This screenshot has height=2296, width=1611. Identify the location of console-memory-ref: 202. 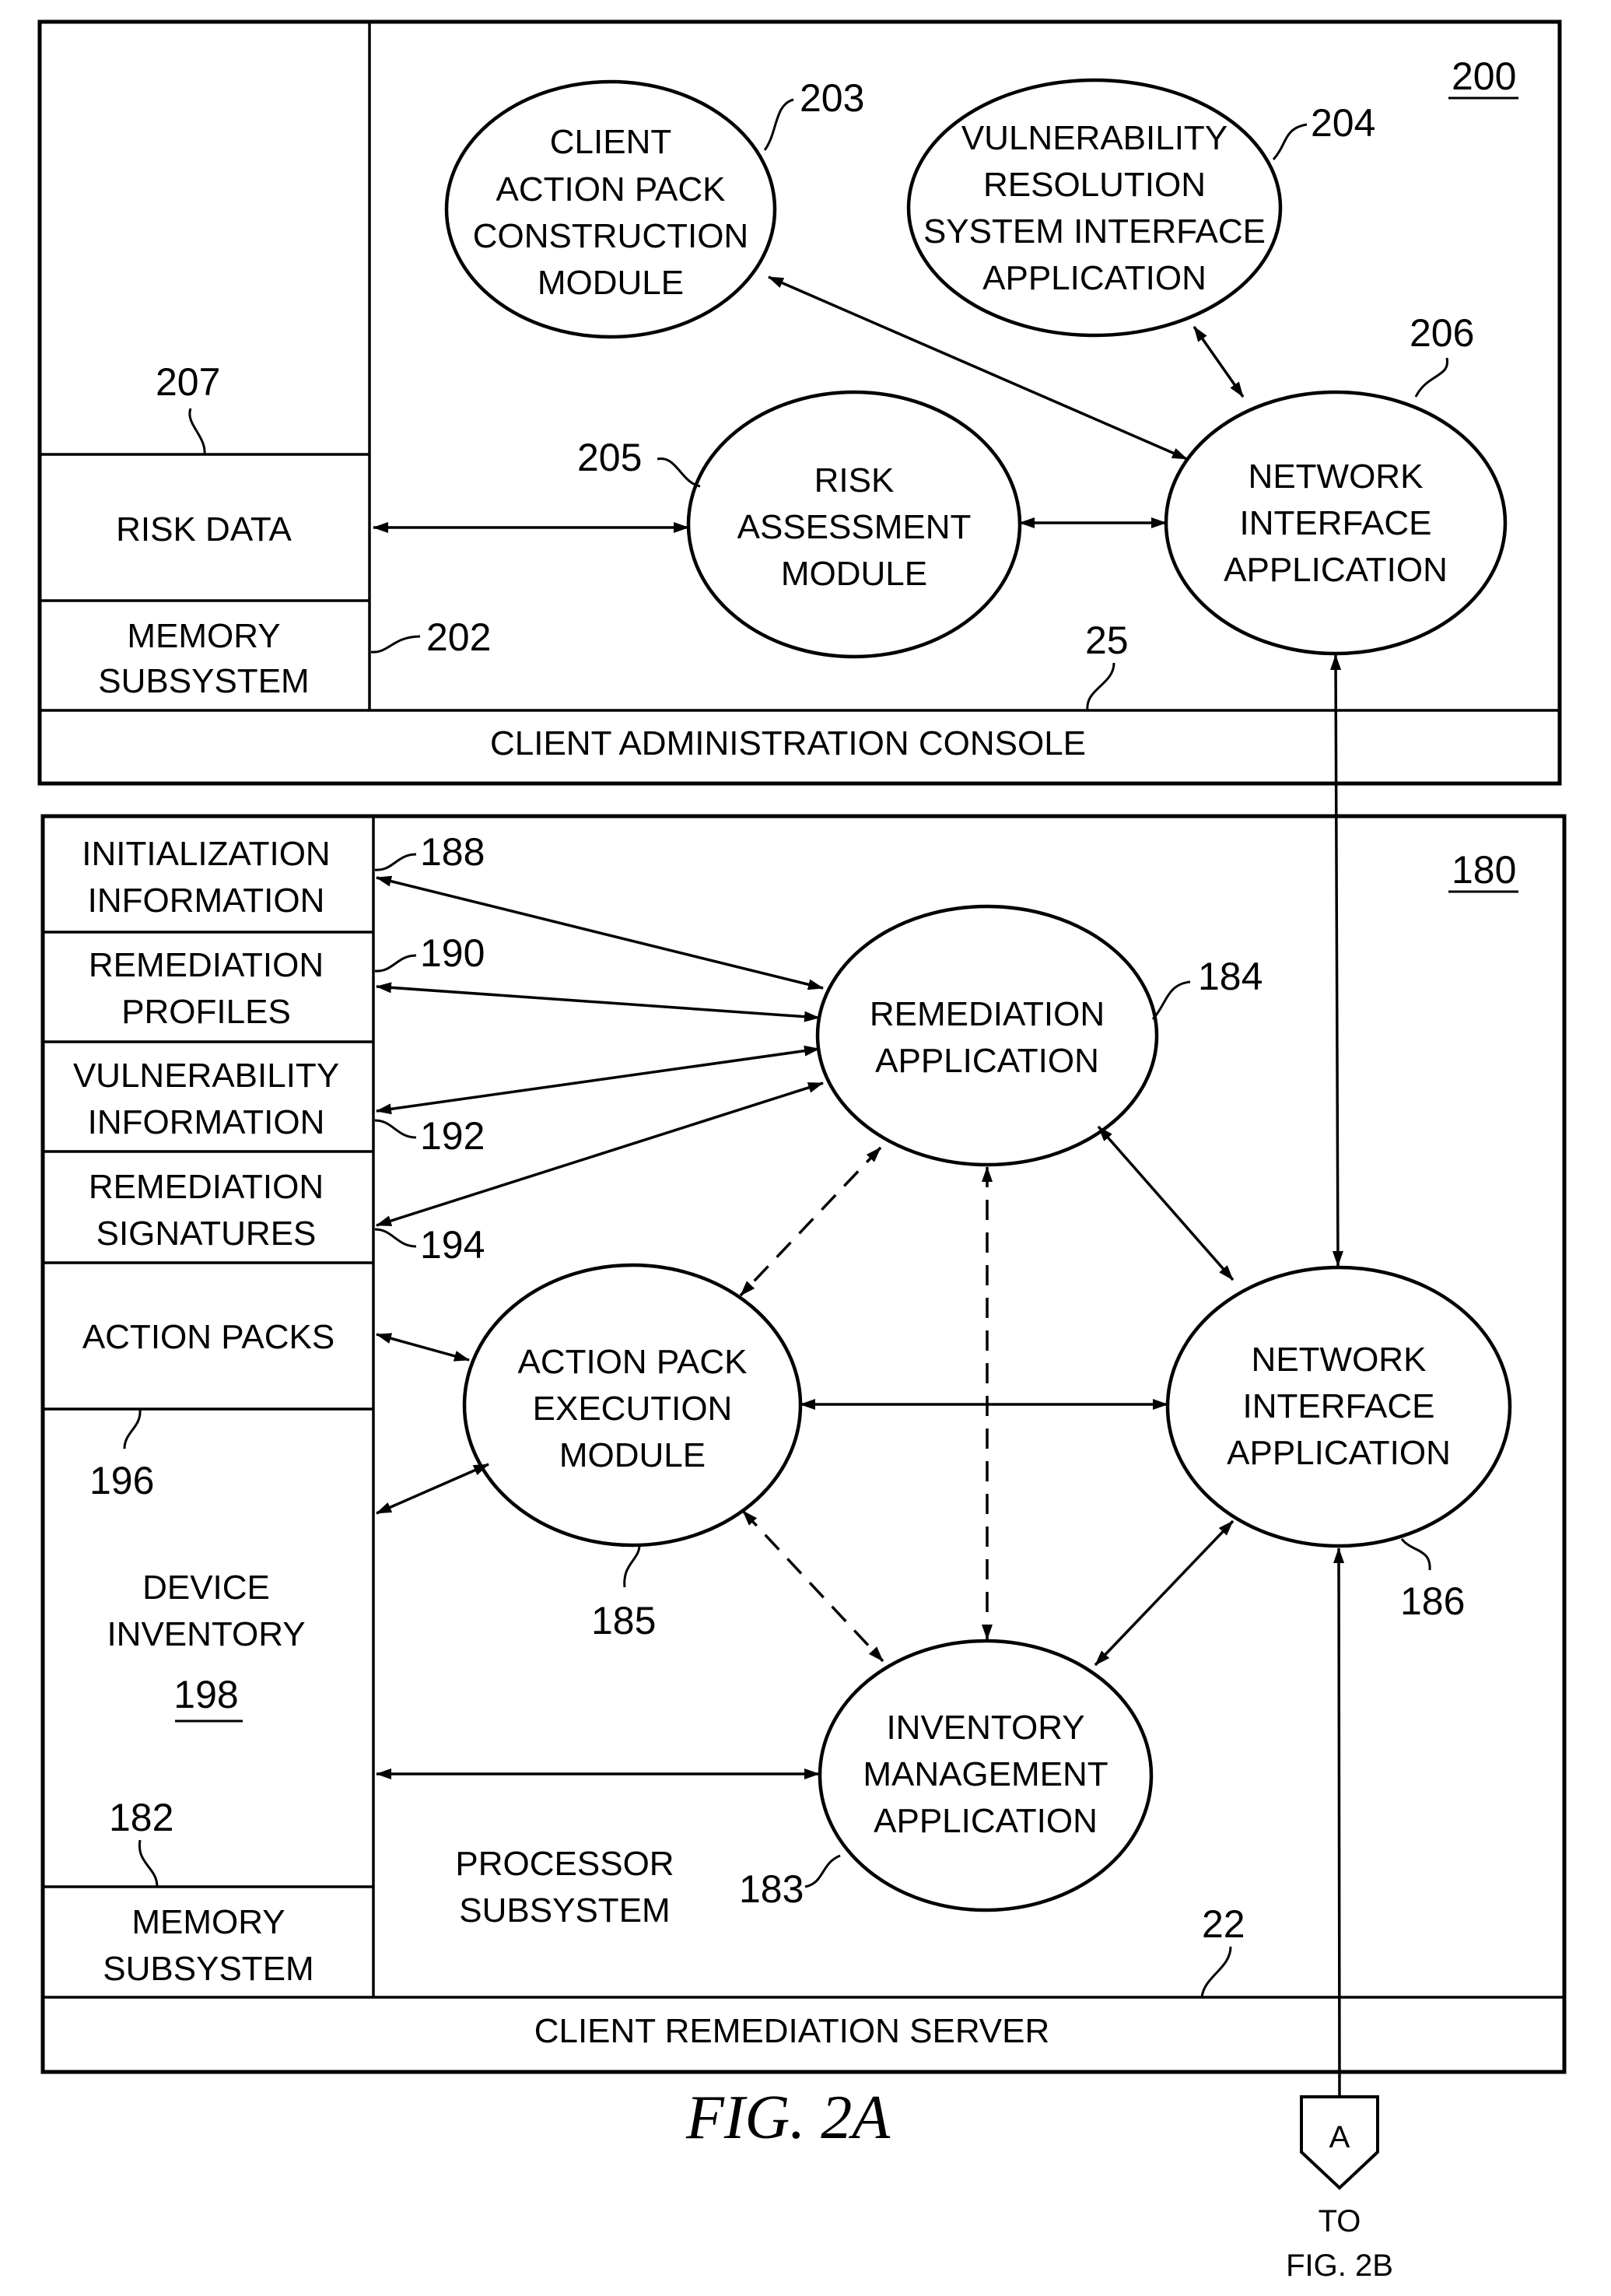
(458, 637).